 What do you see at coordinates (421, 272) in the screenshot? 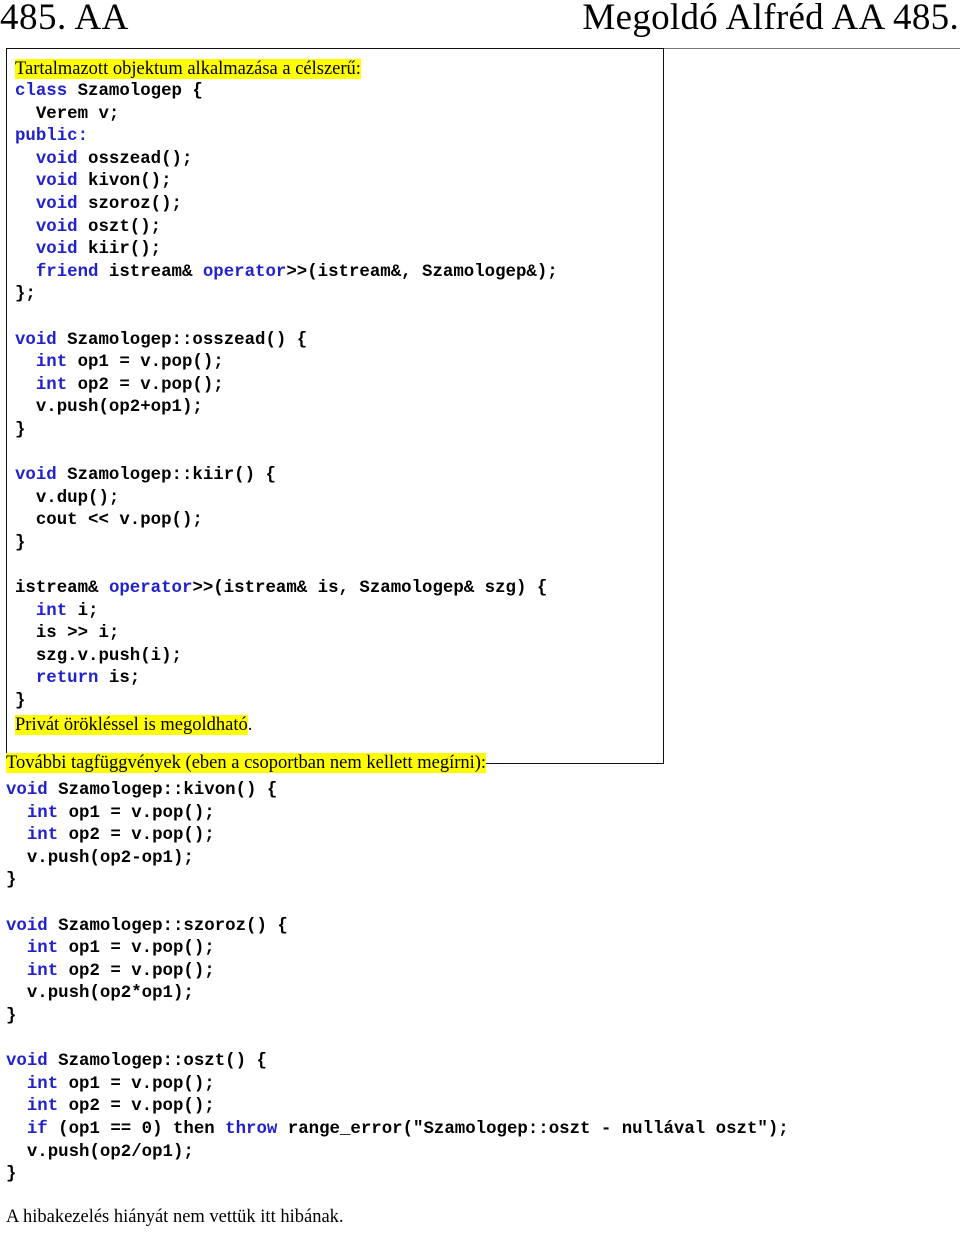
I see `code-text: >>(istream&, Szamologep&);` at bounding box center [421, 272].